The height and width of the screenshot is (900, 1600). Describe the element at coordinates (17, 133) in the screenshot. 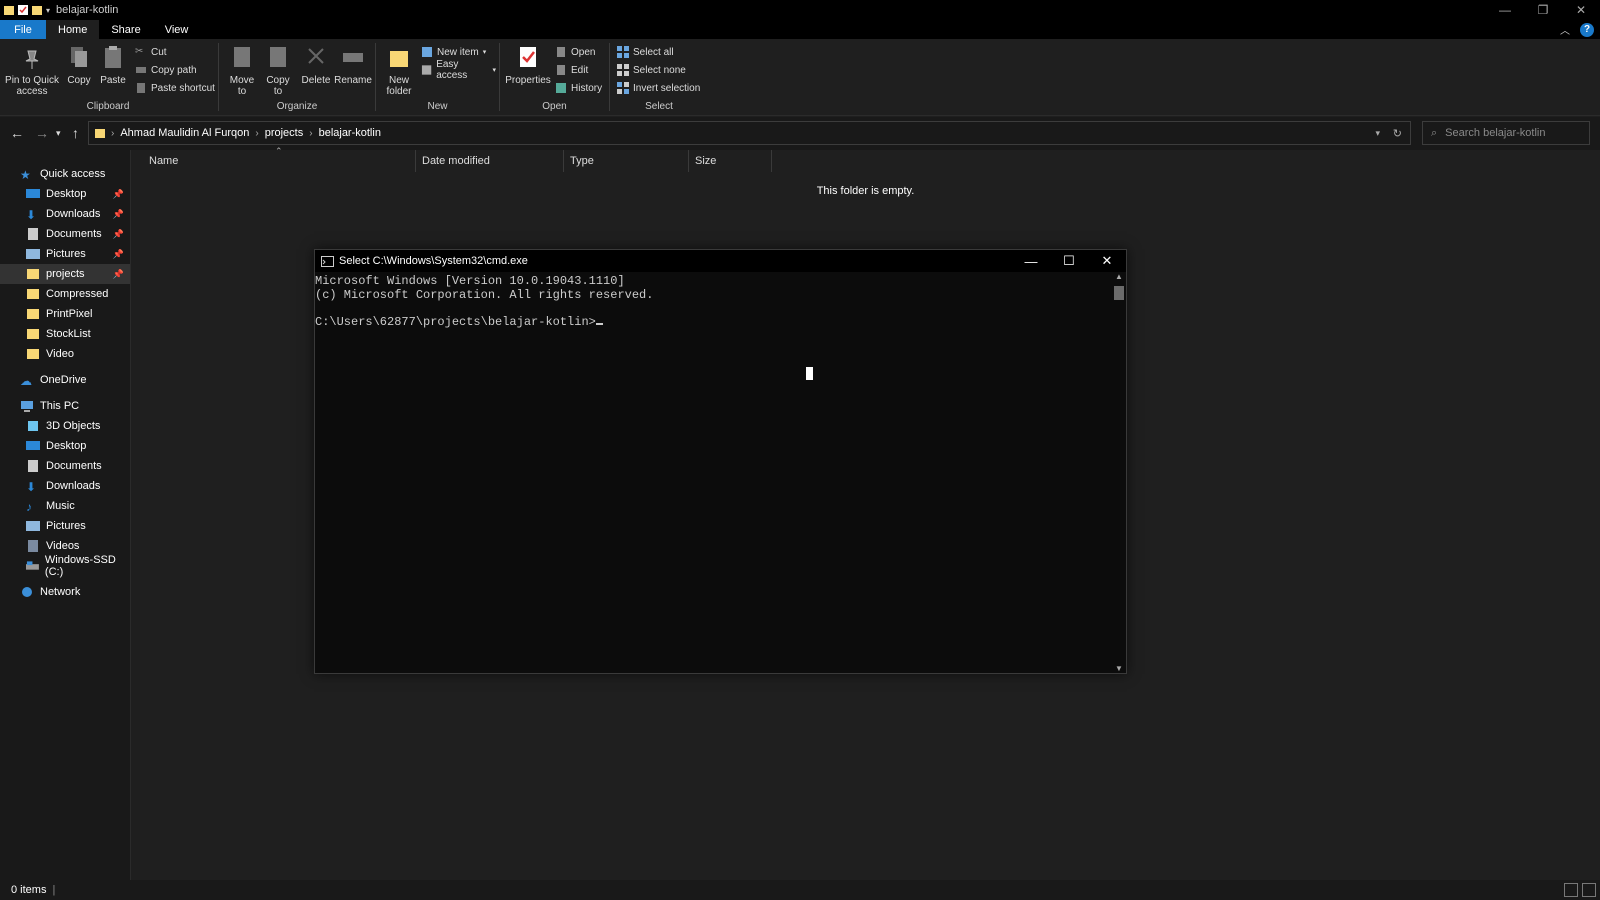

I see `back-arrow-icon: ←` at that location.